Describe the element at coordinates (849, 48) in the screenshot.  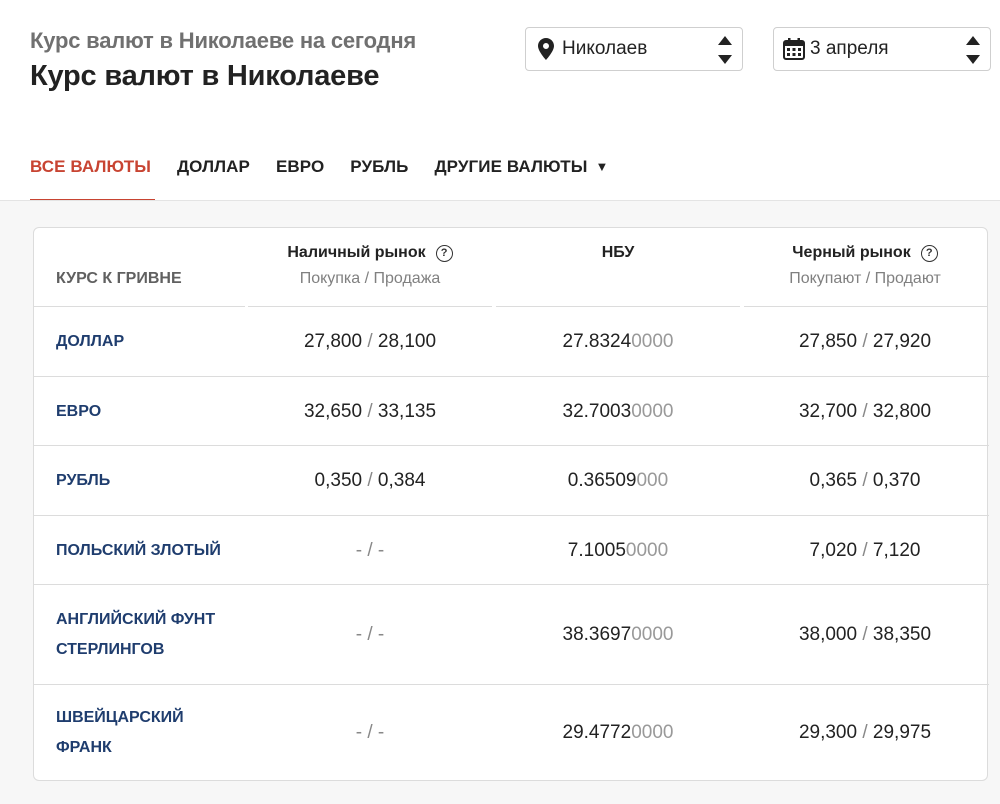
I see `date-select-value: 3 апреля` at that location.